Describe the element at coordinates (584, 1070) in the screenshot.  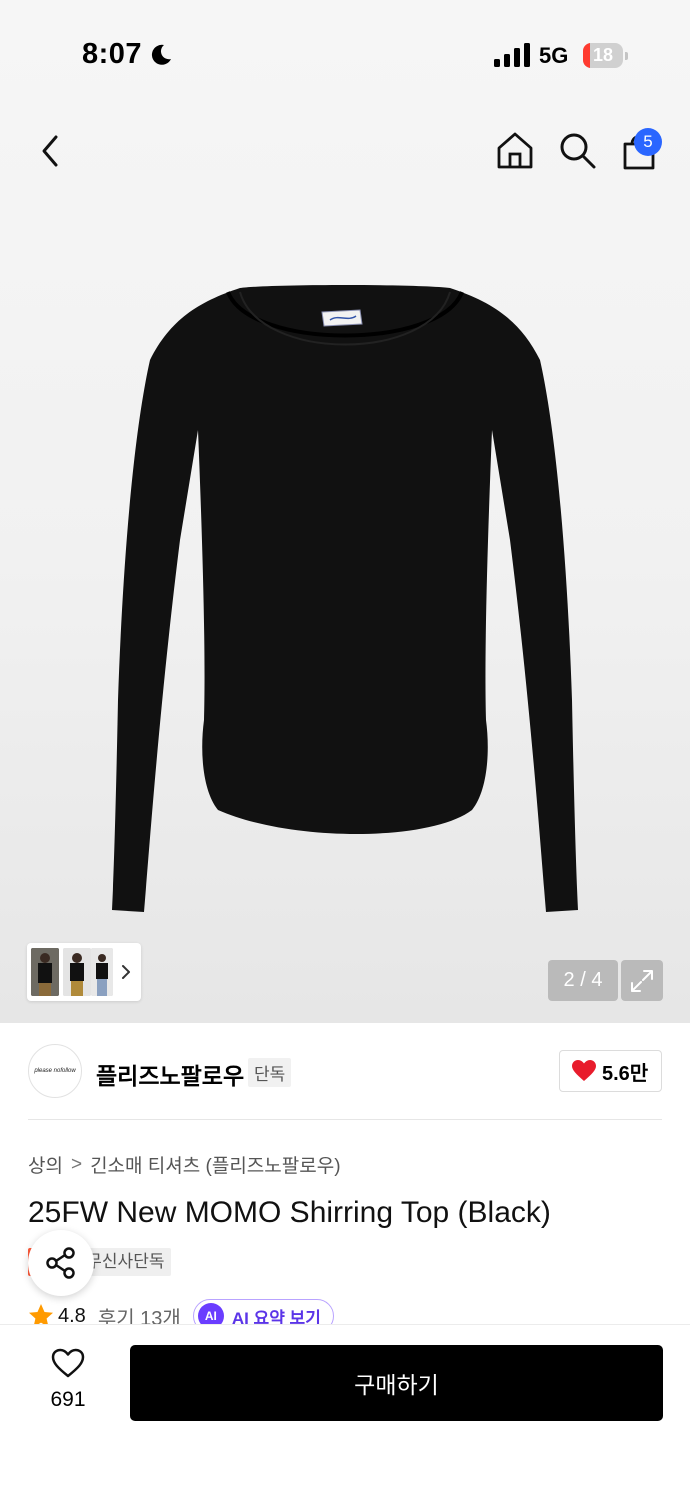
I see `heart-icon` at that location.